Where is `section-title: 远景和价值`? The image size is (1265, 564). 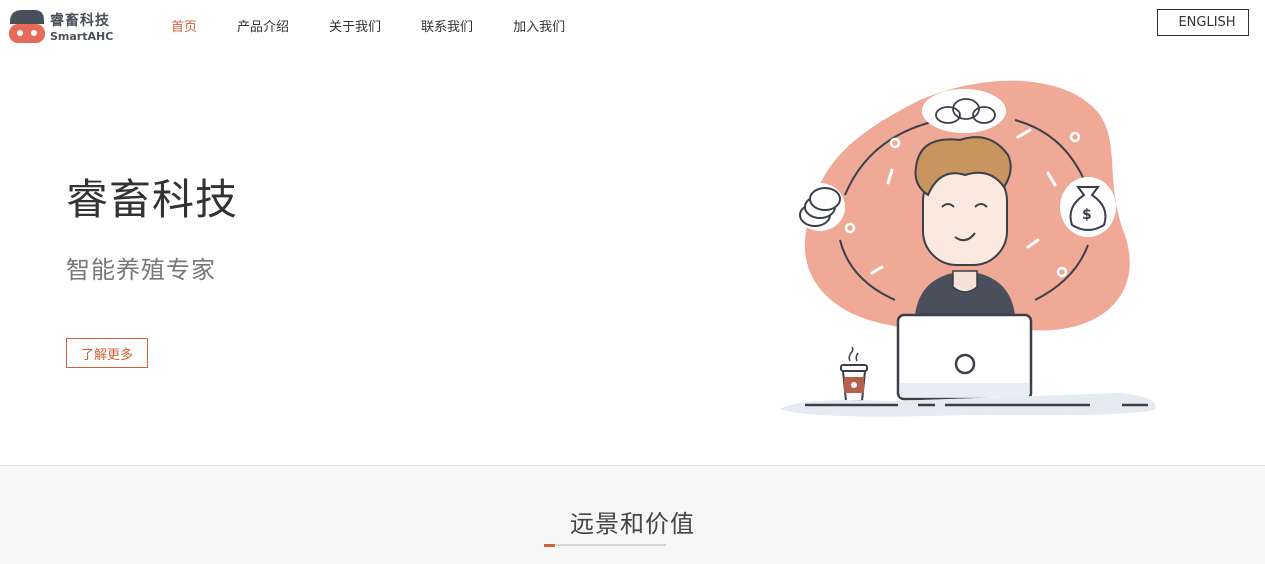
section-title: 远景和价值 is located at coordinates (632, 524).